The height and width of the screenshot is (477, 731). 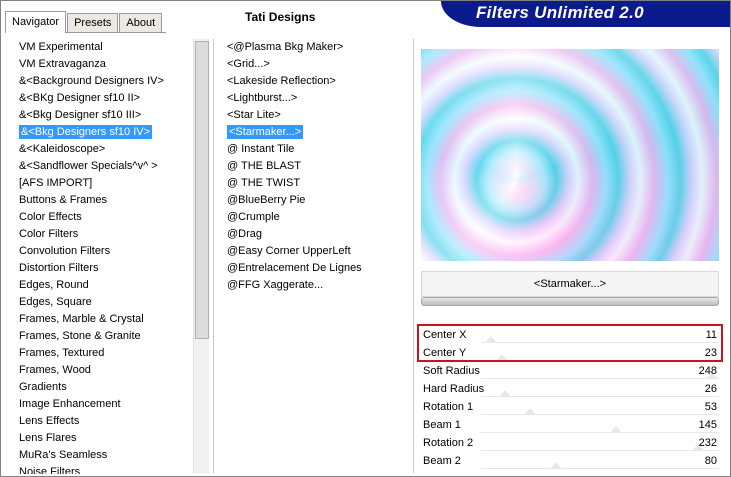 I want to click on category-item: Color Filters, so click(x=101, y=234).